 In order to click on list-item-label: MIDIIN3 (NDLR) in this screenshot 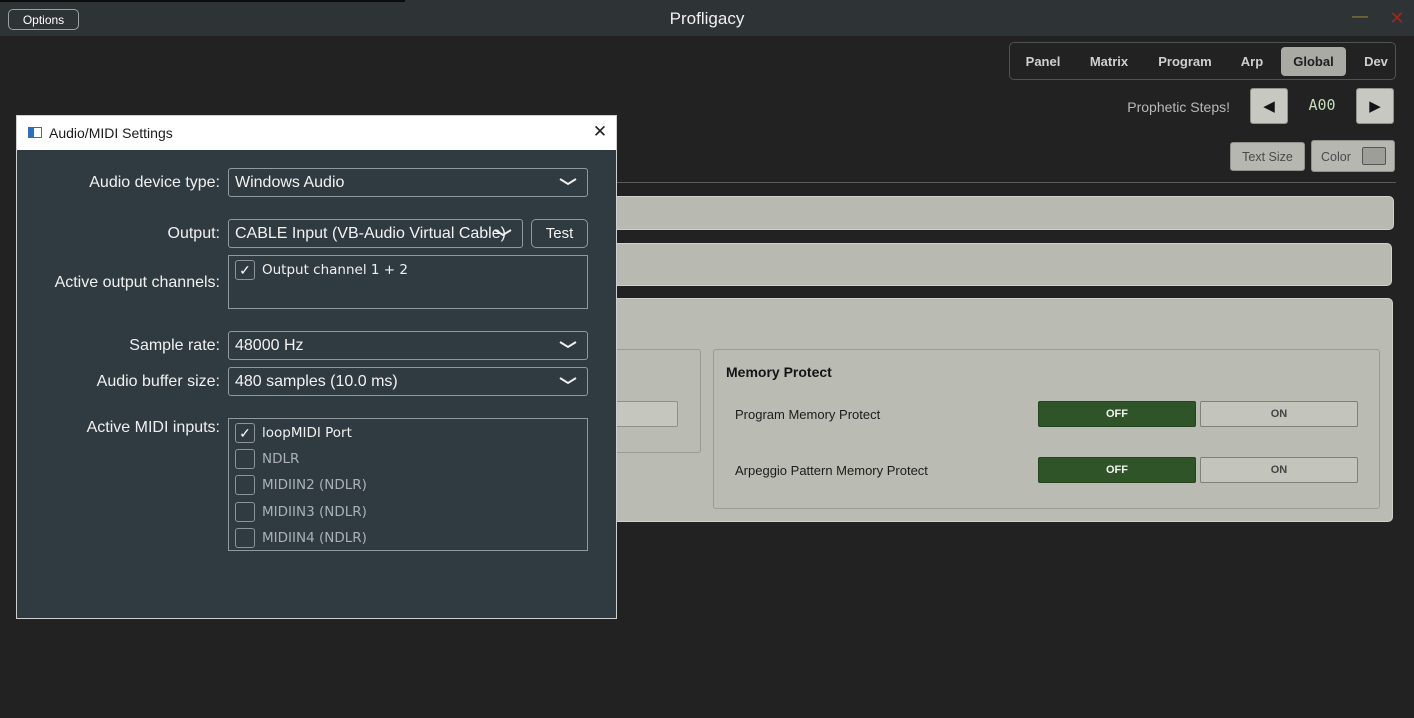, I will do `click(314, 512)`.